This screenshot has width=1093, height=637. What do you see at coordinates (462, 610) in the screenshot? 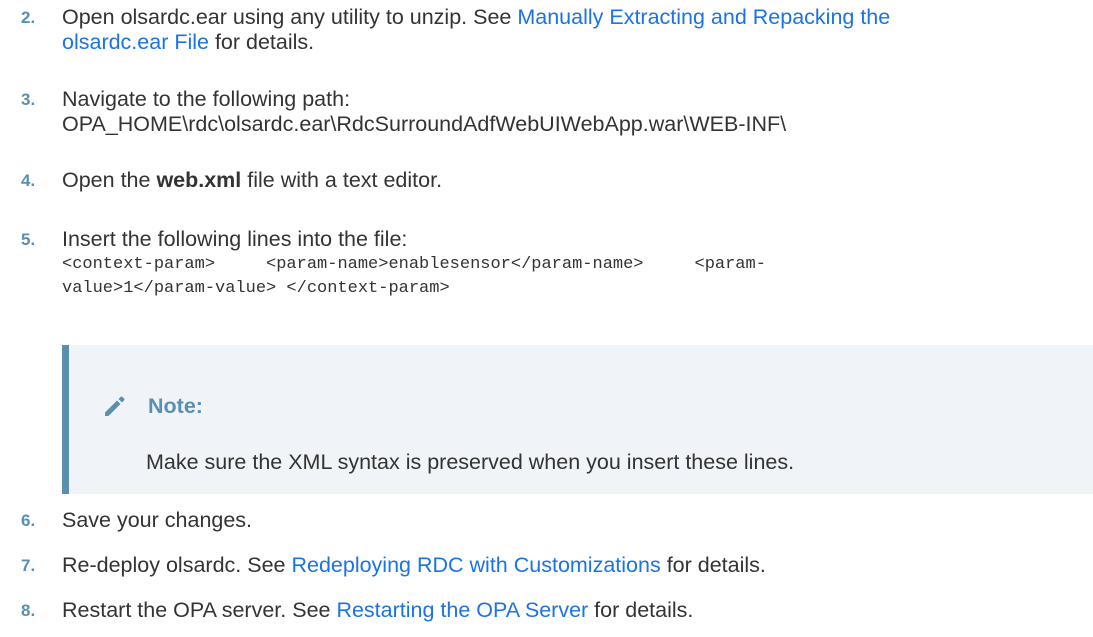
I see `restarting-opa-link: Restarting the OPA Server` at bounding box center [462, 610].